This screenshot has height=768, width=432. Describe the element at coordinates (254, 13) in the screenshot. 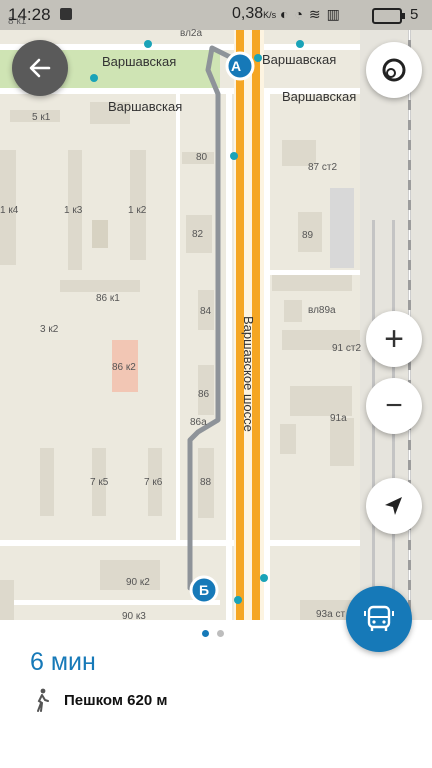

I see `status-speed: 0,38K/s` at that location.